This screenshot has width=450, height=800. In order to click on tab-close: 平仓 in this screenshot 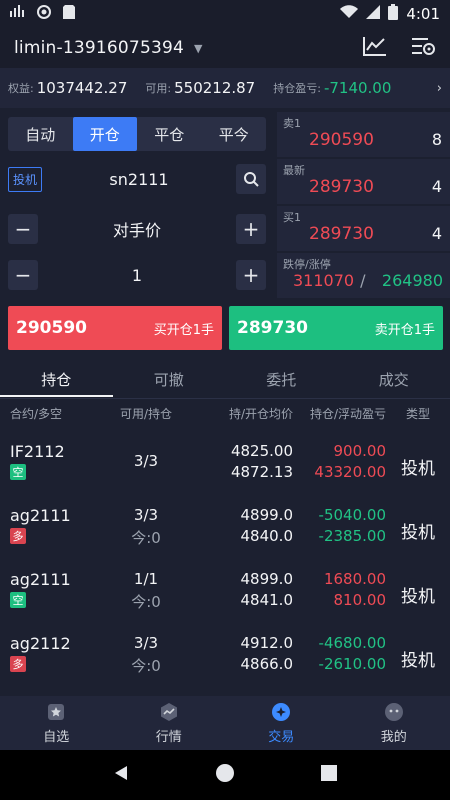, I will do `click(169, 134)`.